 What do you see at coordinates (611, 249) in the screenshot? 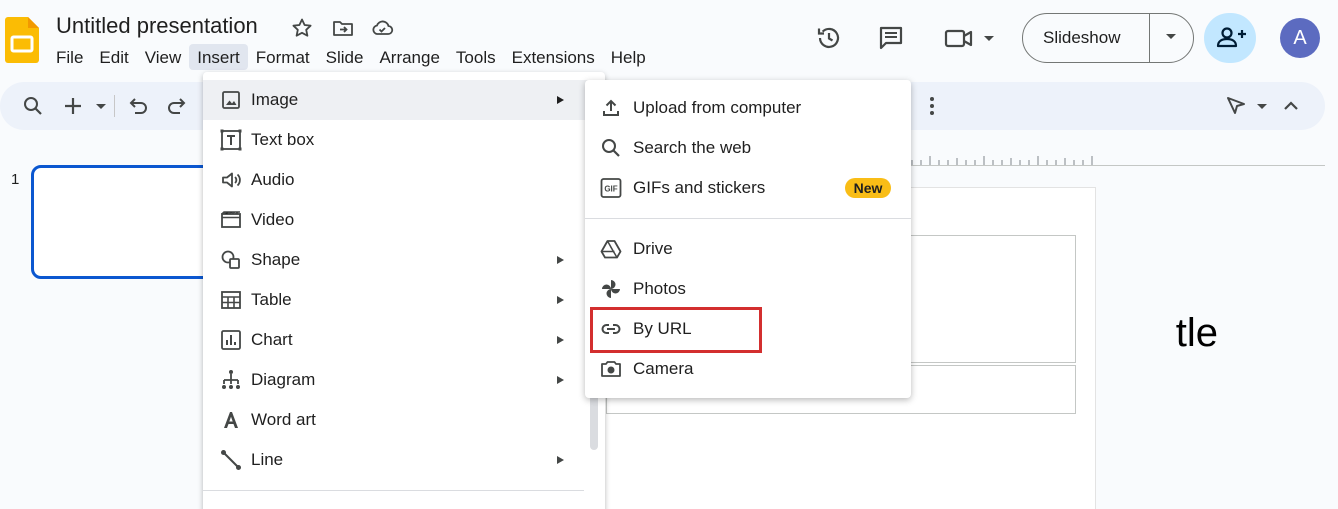
I see `drive-icon` at bounding box center [611, 249].